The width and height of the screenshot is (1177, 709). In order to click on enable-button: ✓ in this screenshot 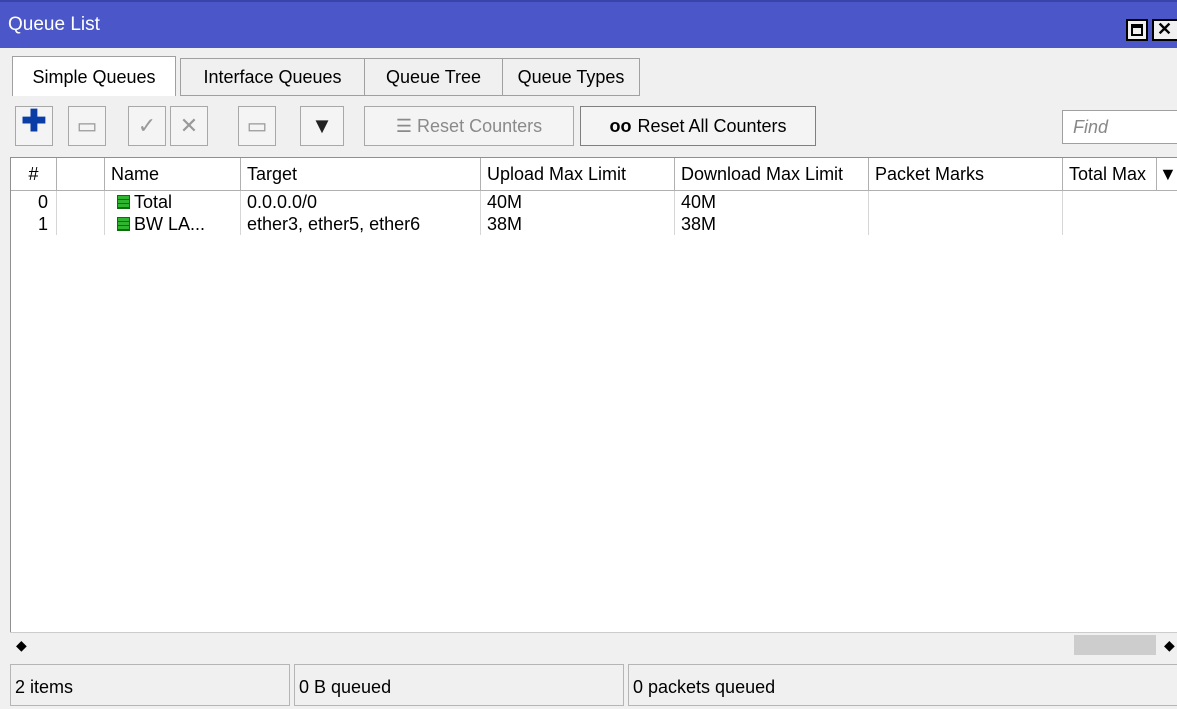, I will do `click(147, 126)`.